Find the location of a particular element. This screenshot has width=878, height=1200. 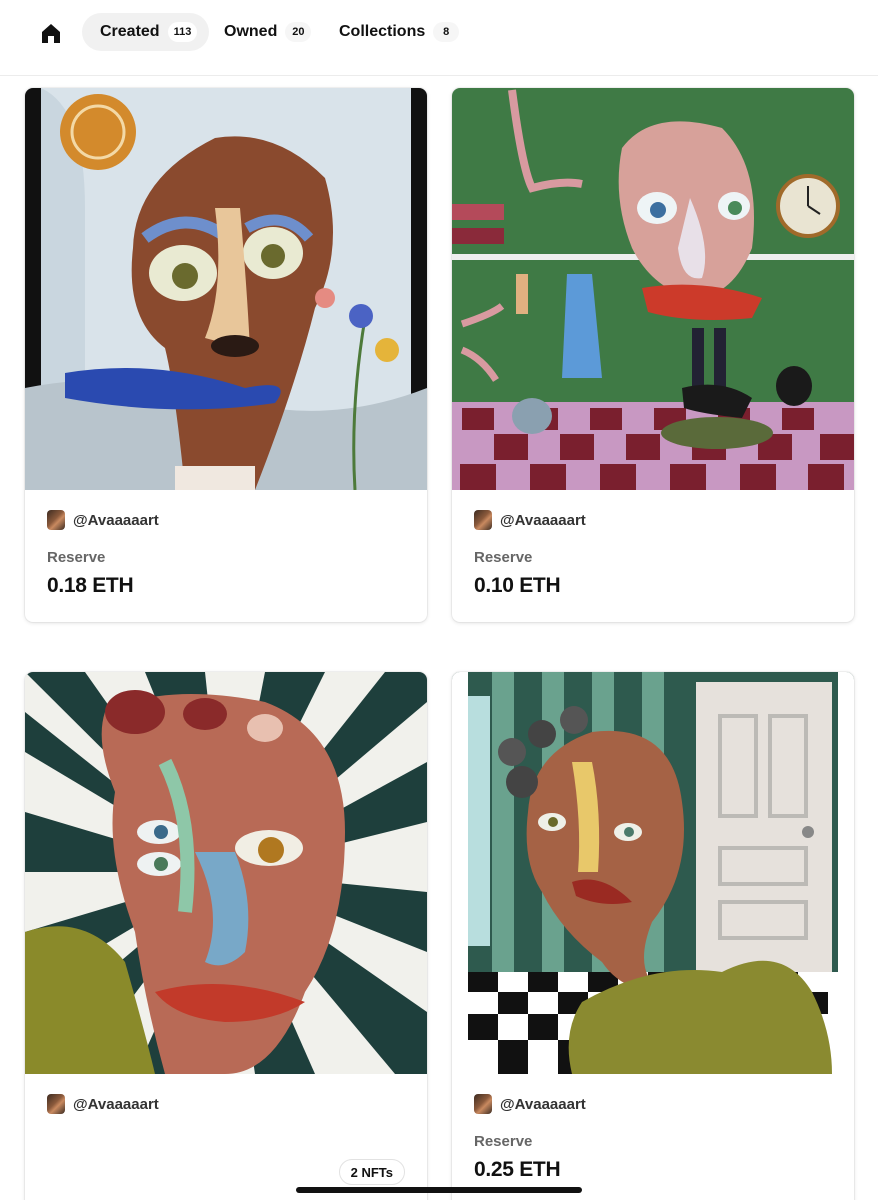

reserve-price: 0.18 ETH is located at coordinates (90, 585).